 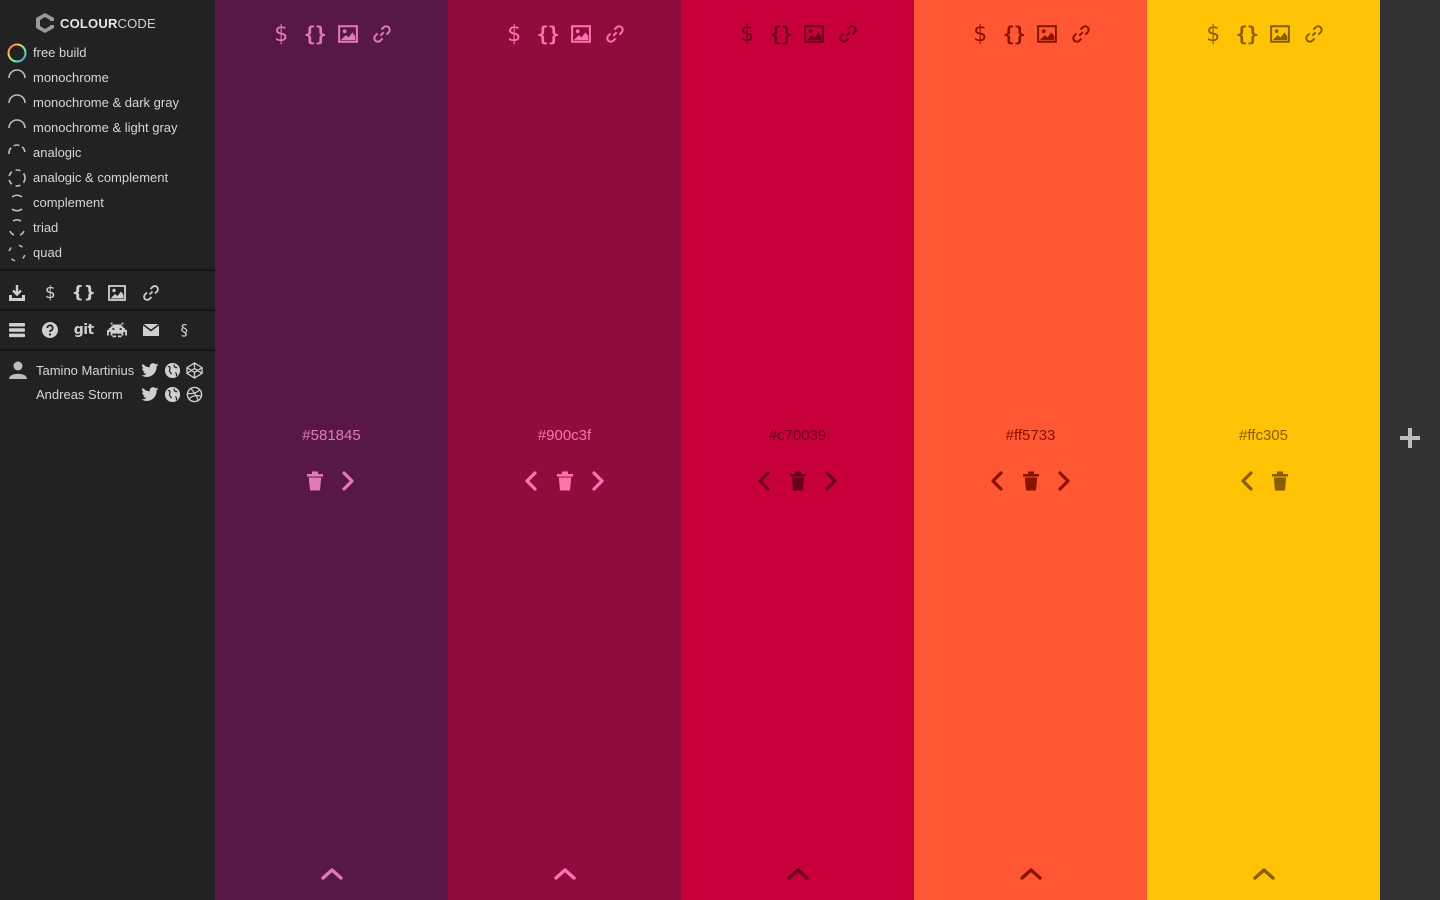 I want to click on twitter-icon, so click(x=150, y=393).